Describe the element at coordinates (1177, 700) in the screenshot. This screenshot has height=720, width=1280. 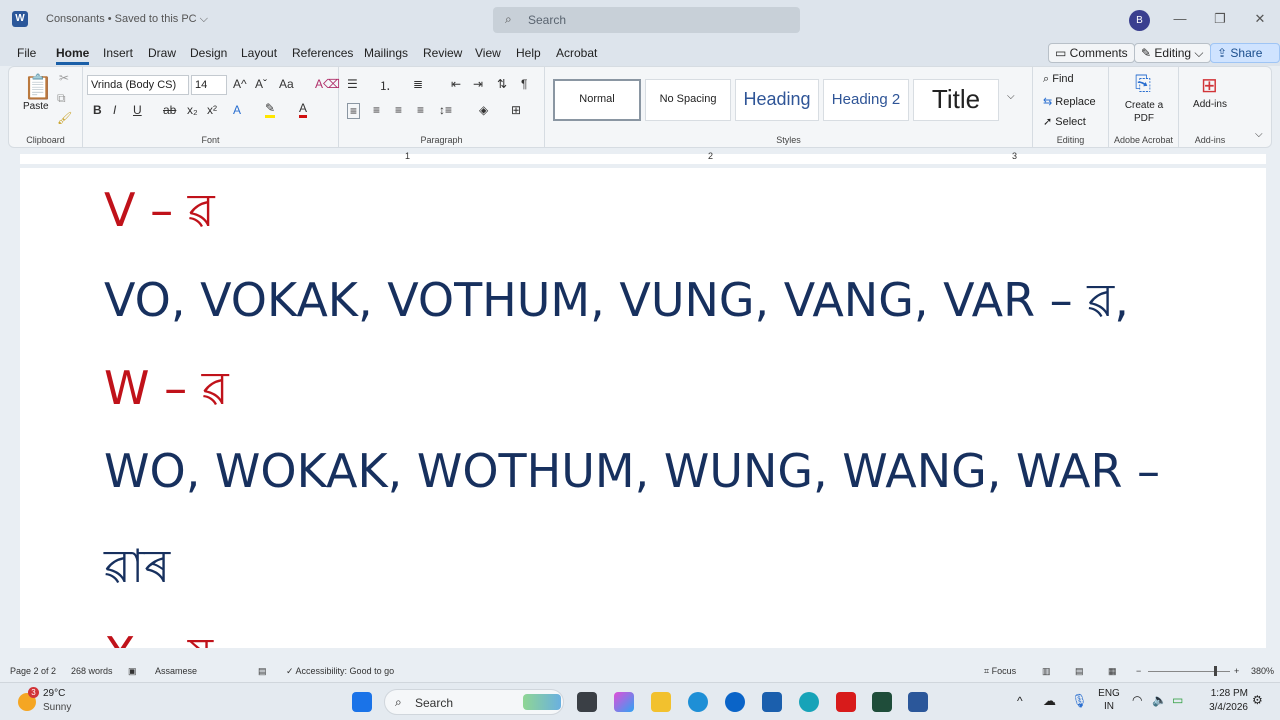
I see `battery-icon: ▭` at that location.